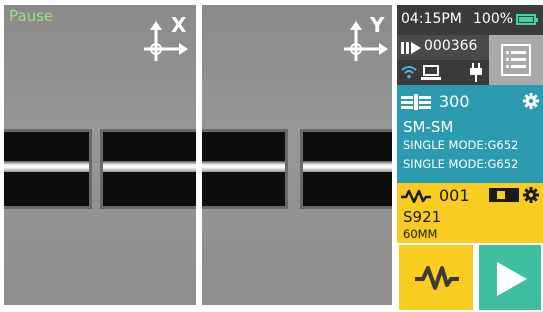  What do you see at coordinates (431, 19) in the screenshot?
I see `clock: 04:15PM` at bounding box center [431, 19].